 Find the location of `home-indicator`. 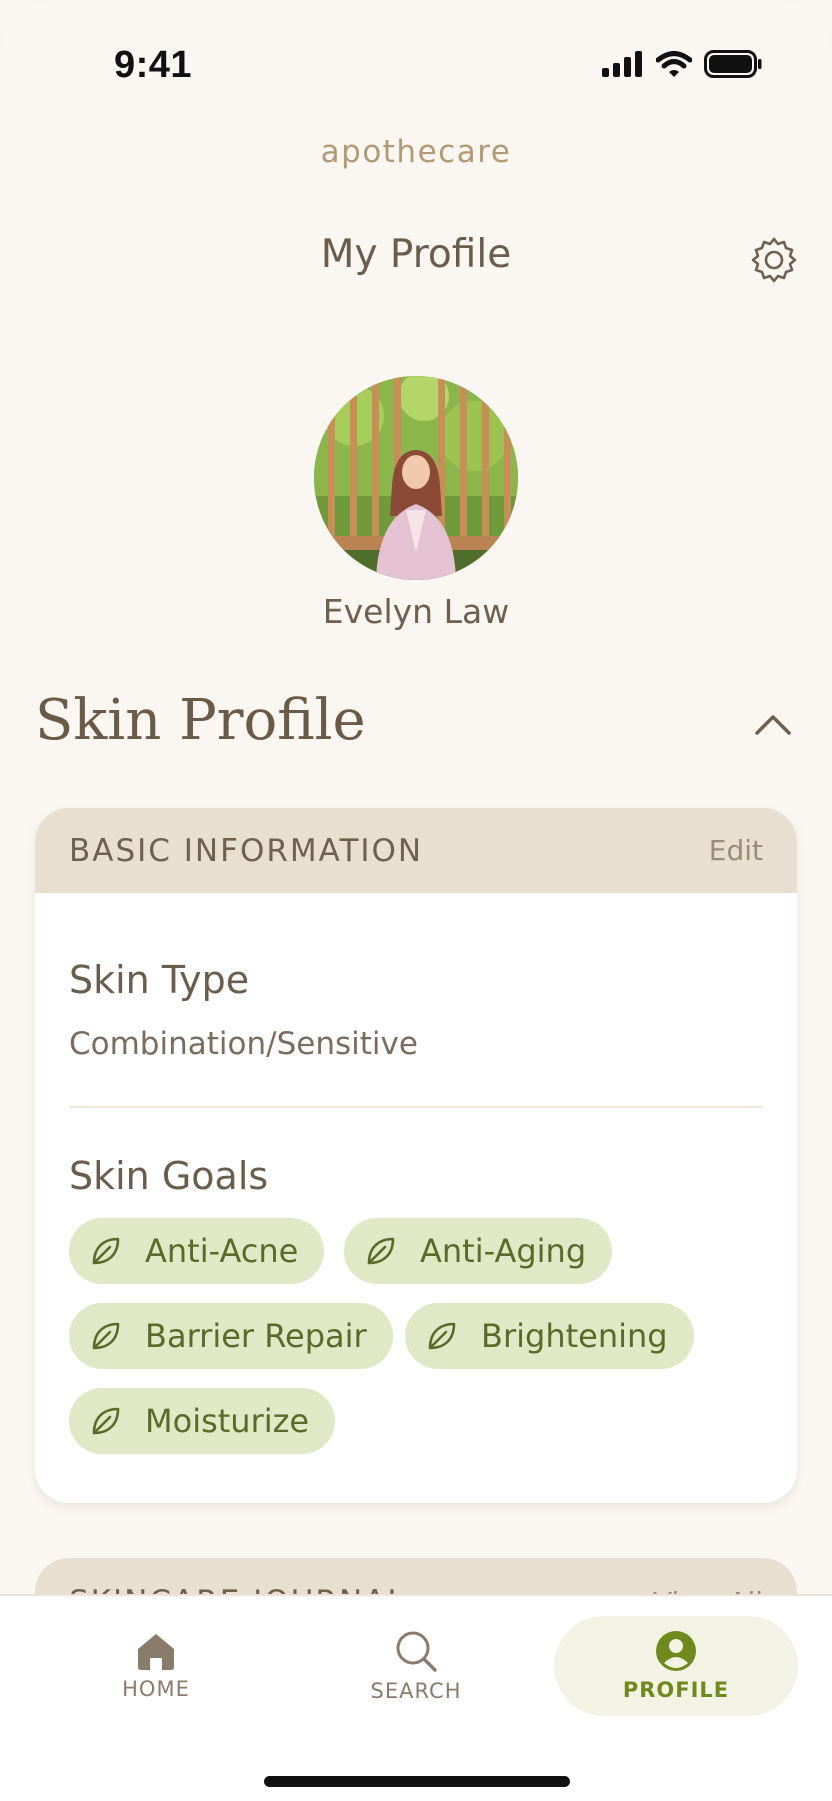

home-indicator is located at coordinates (417, 1781).